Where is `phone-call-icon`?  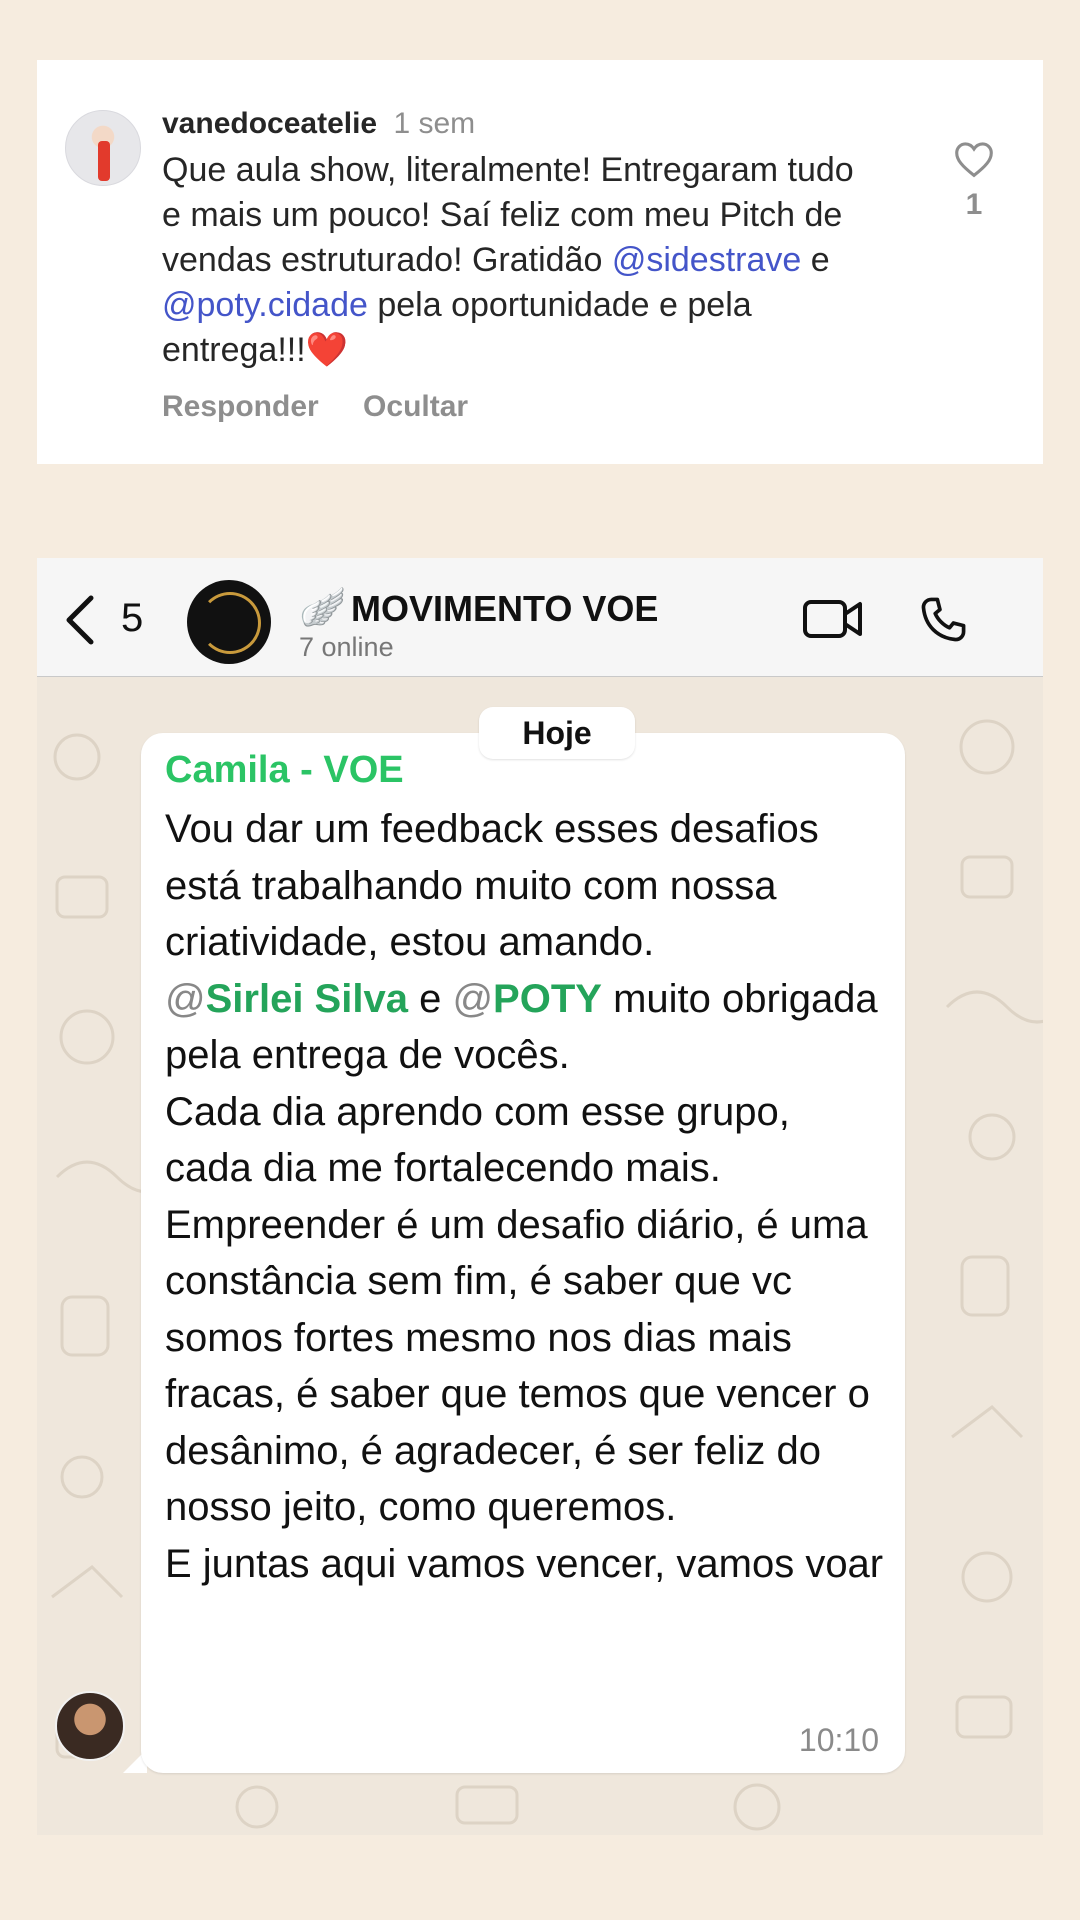 phone-call-icon is located at coordinates (943, 620).